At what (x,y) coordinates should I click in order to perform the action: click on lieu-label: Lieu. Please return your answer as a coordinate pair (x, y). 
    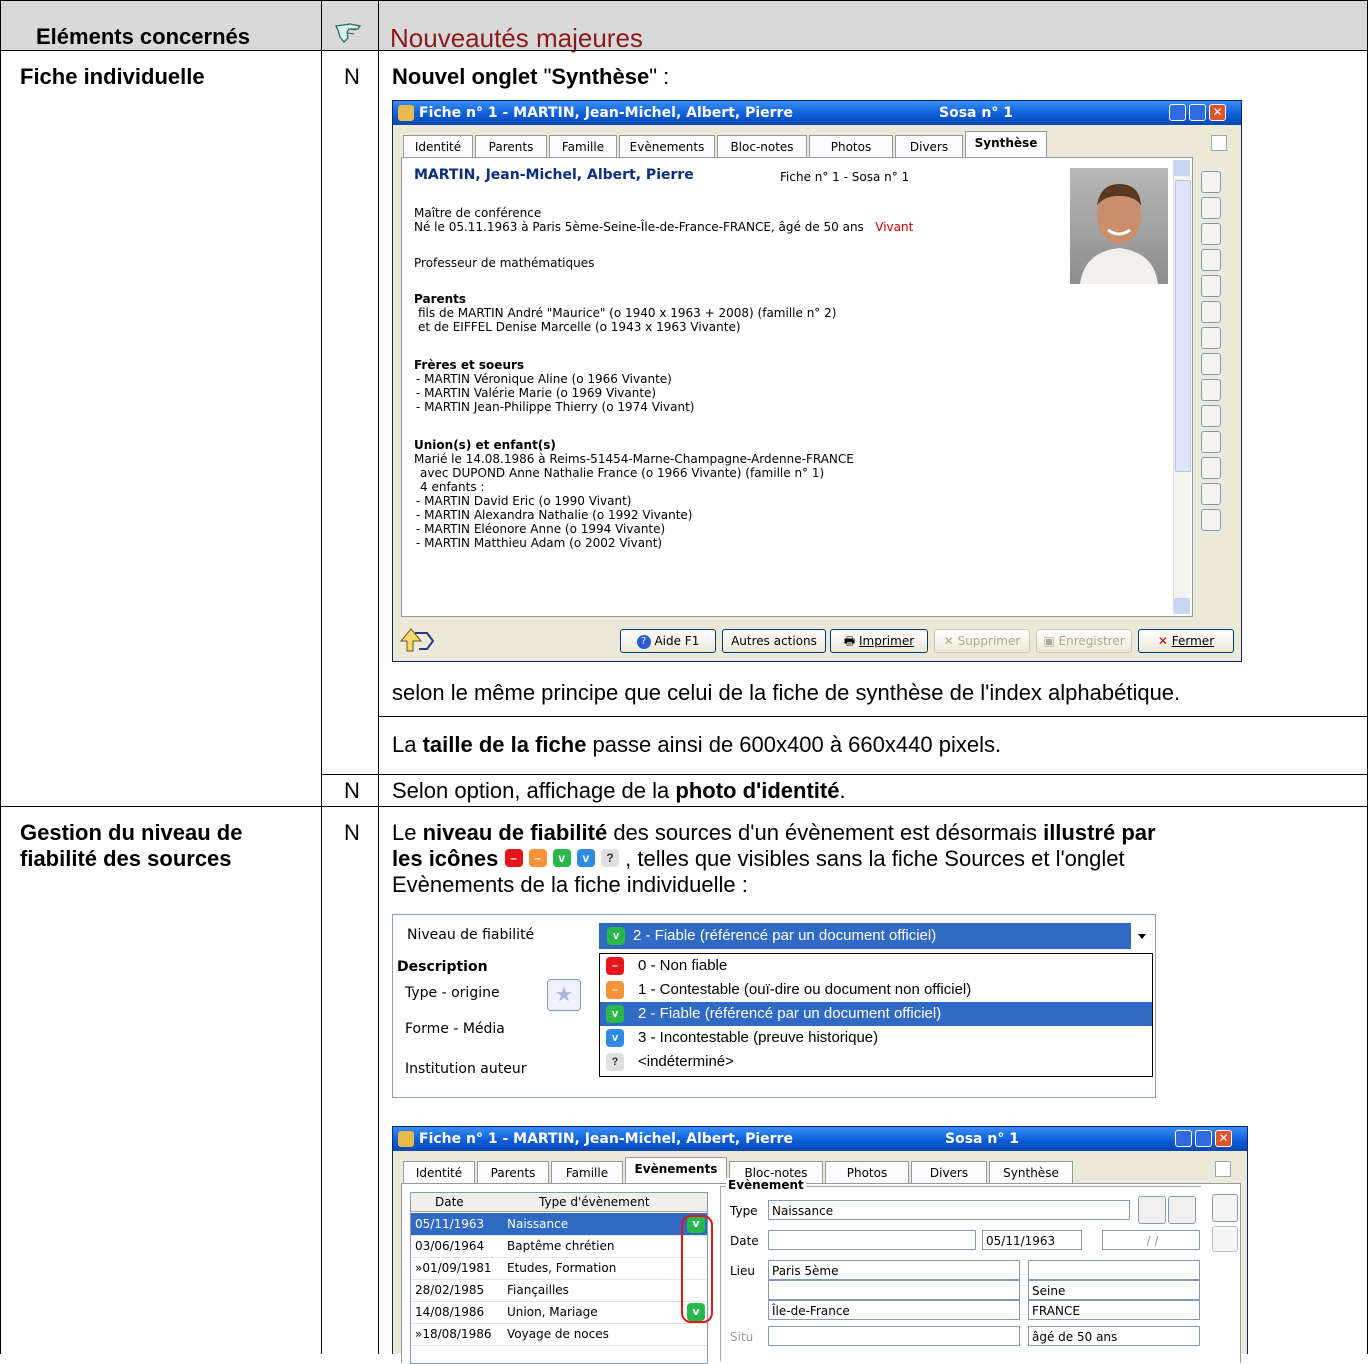
    Looking at the image, I should click on (743, 1271).